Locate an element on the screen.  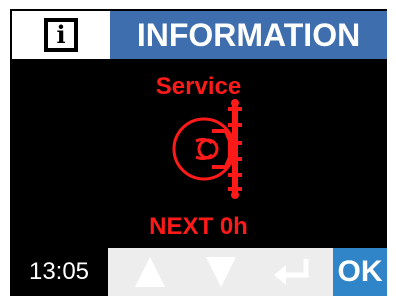
info-icon-box: i is located at coordinates (61, 35).